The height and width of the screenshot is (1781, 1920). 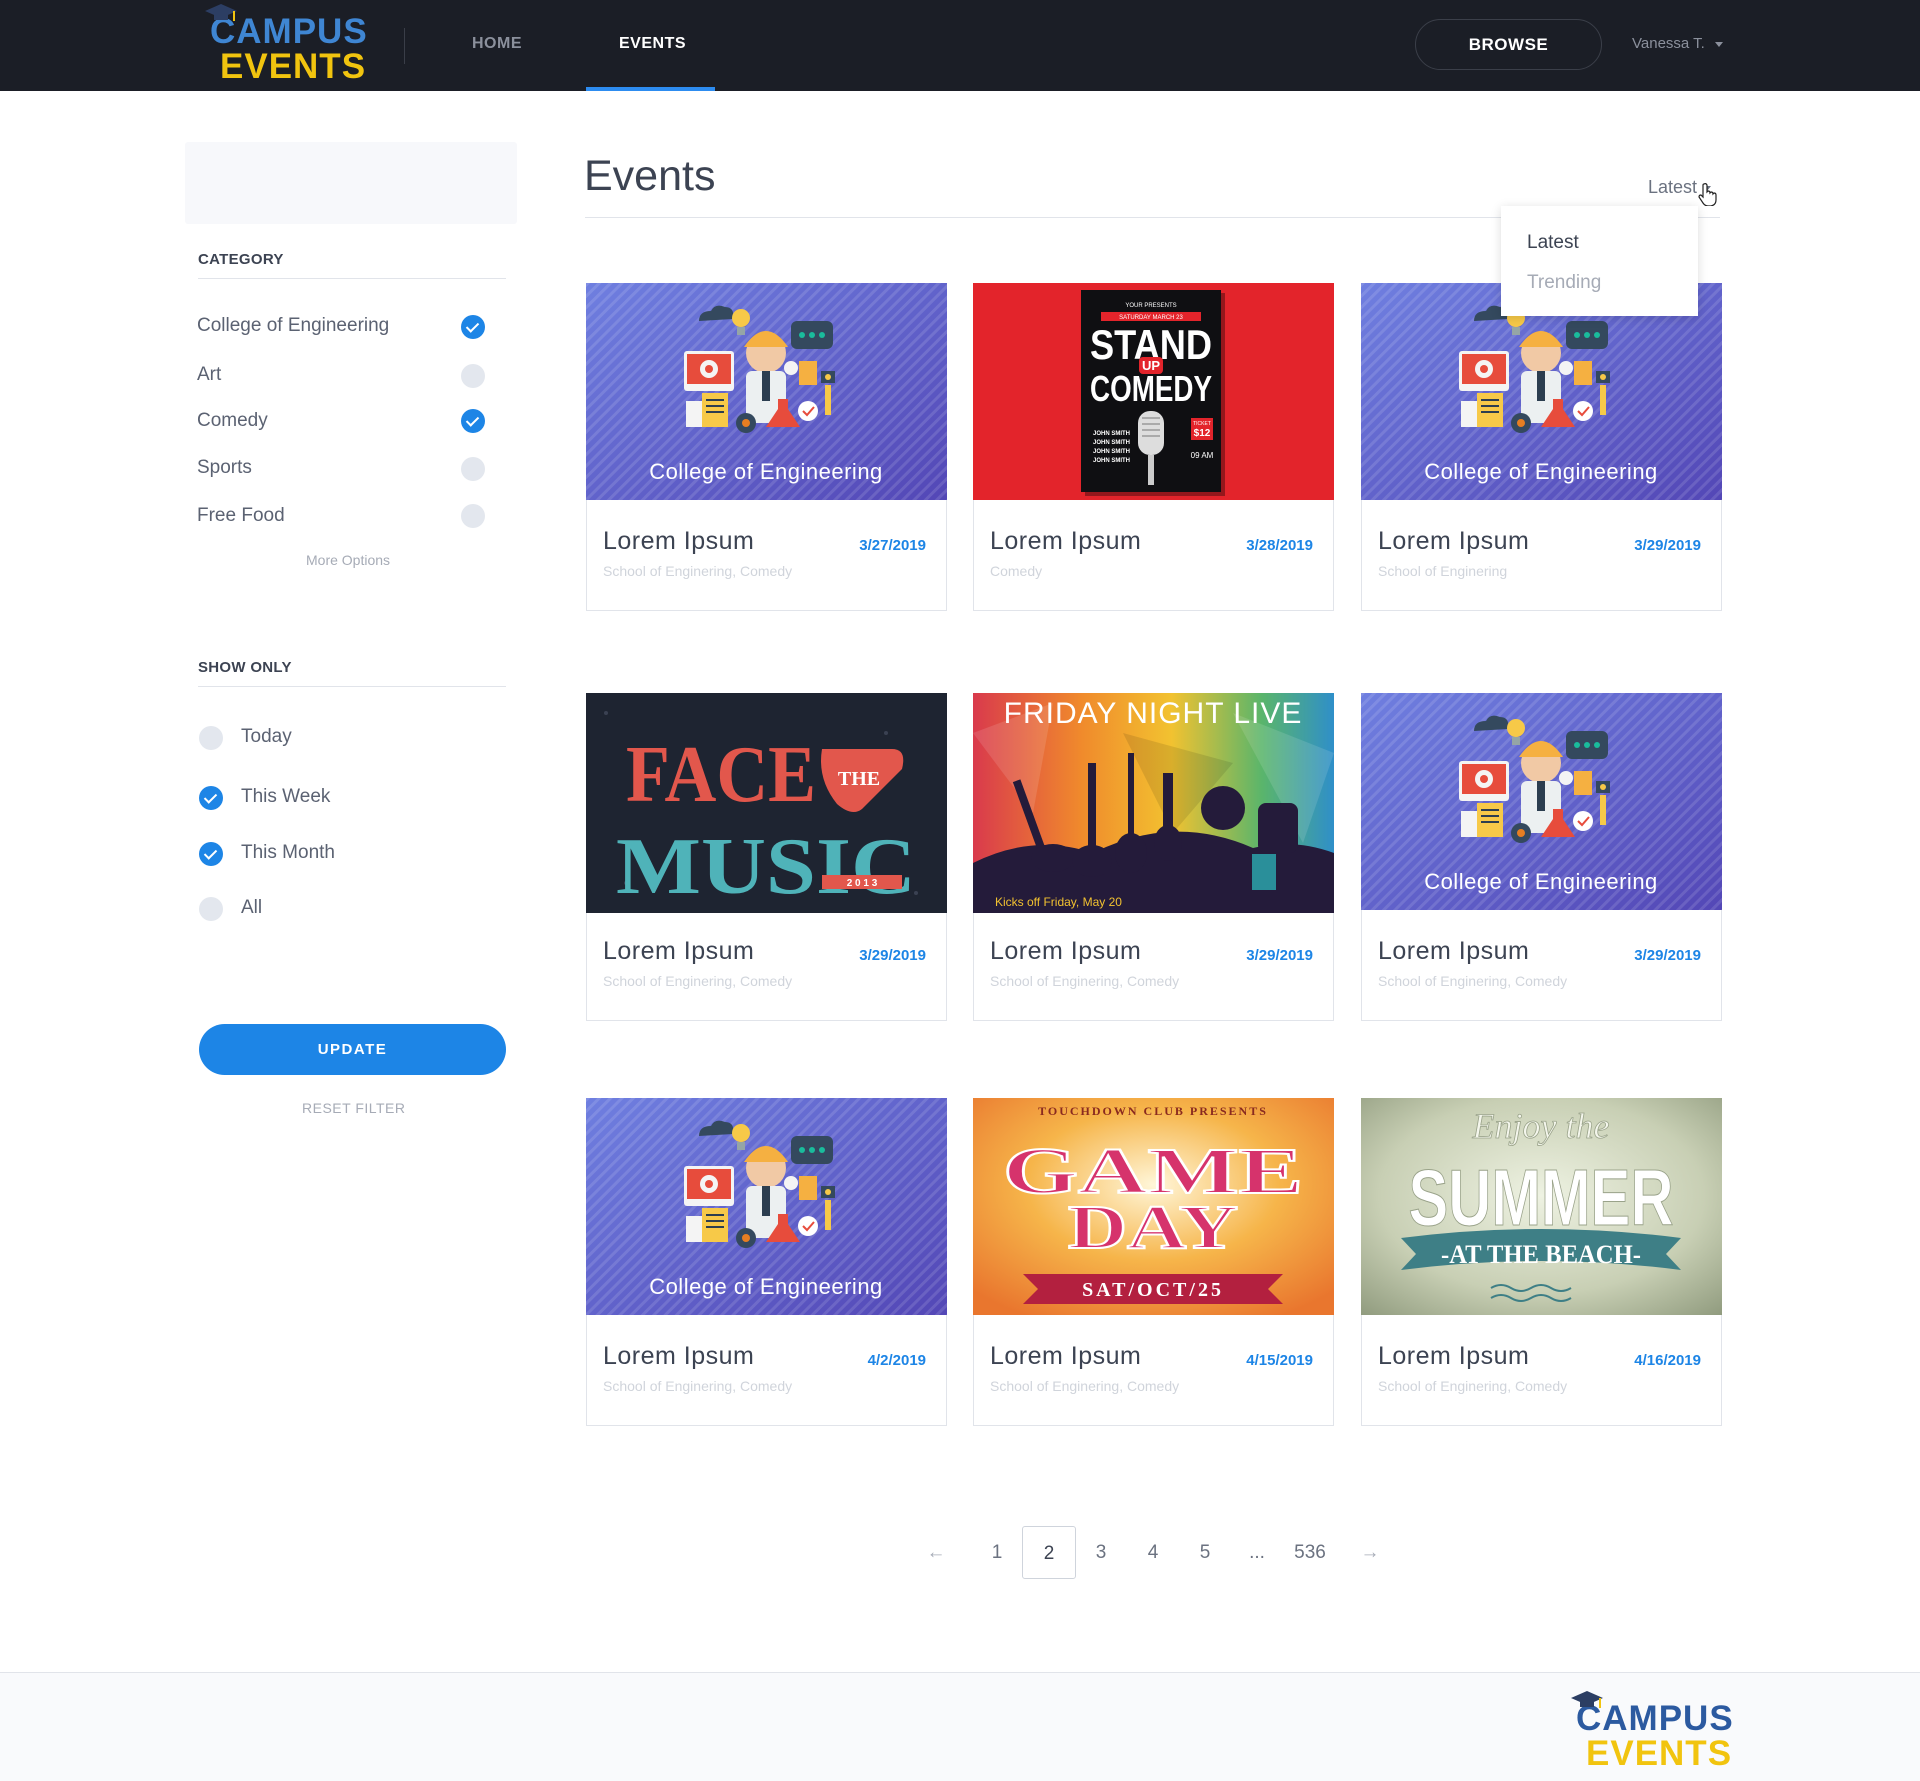 I want to click on reset-filter-link: RESET FILTER, so click(x=354, y=1108).